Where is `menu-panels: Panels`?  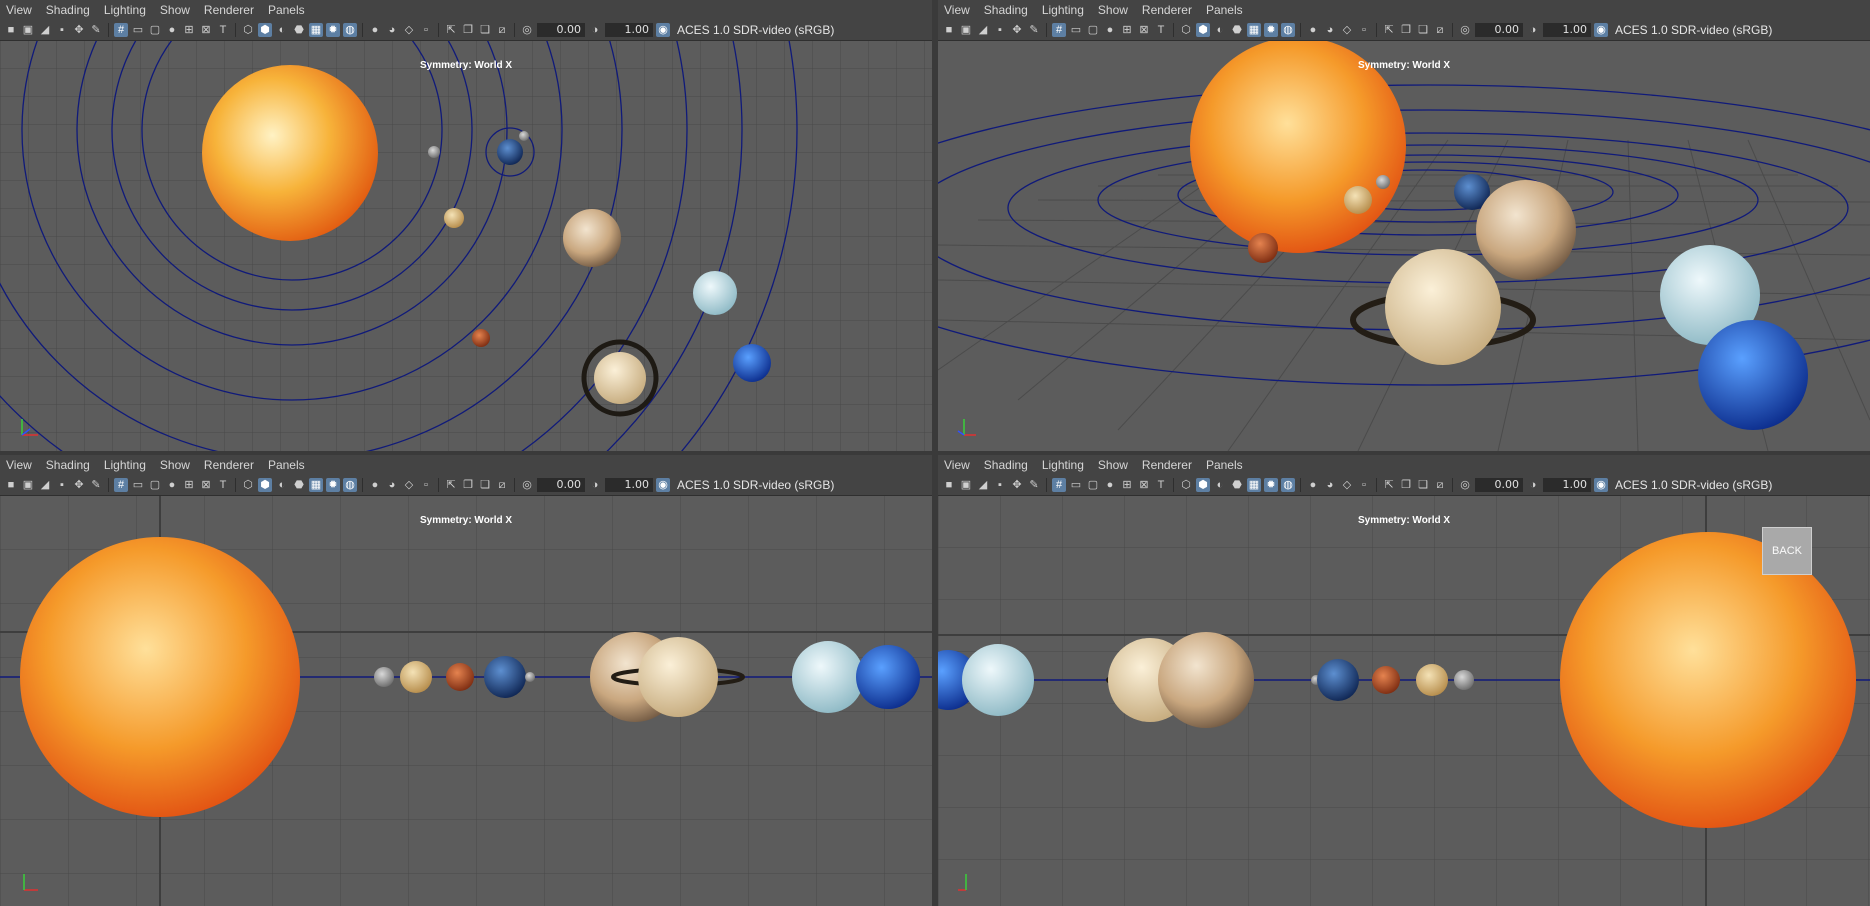 menu-panels: Panels is located at coordinates (286, 10).